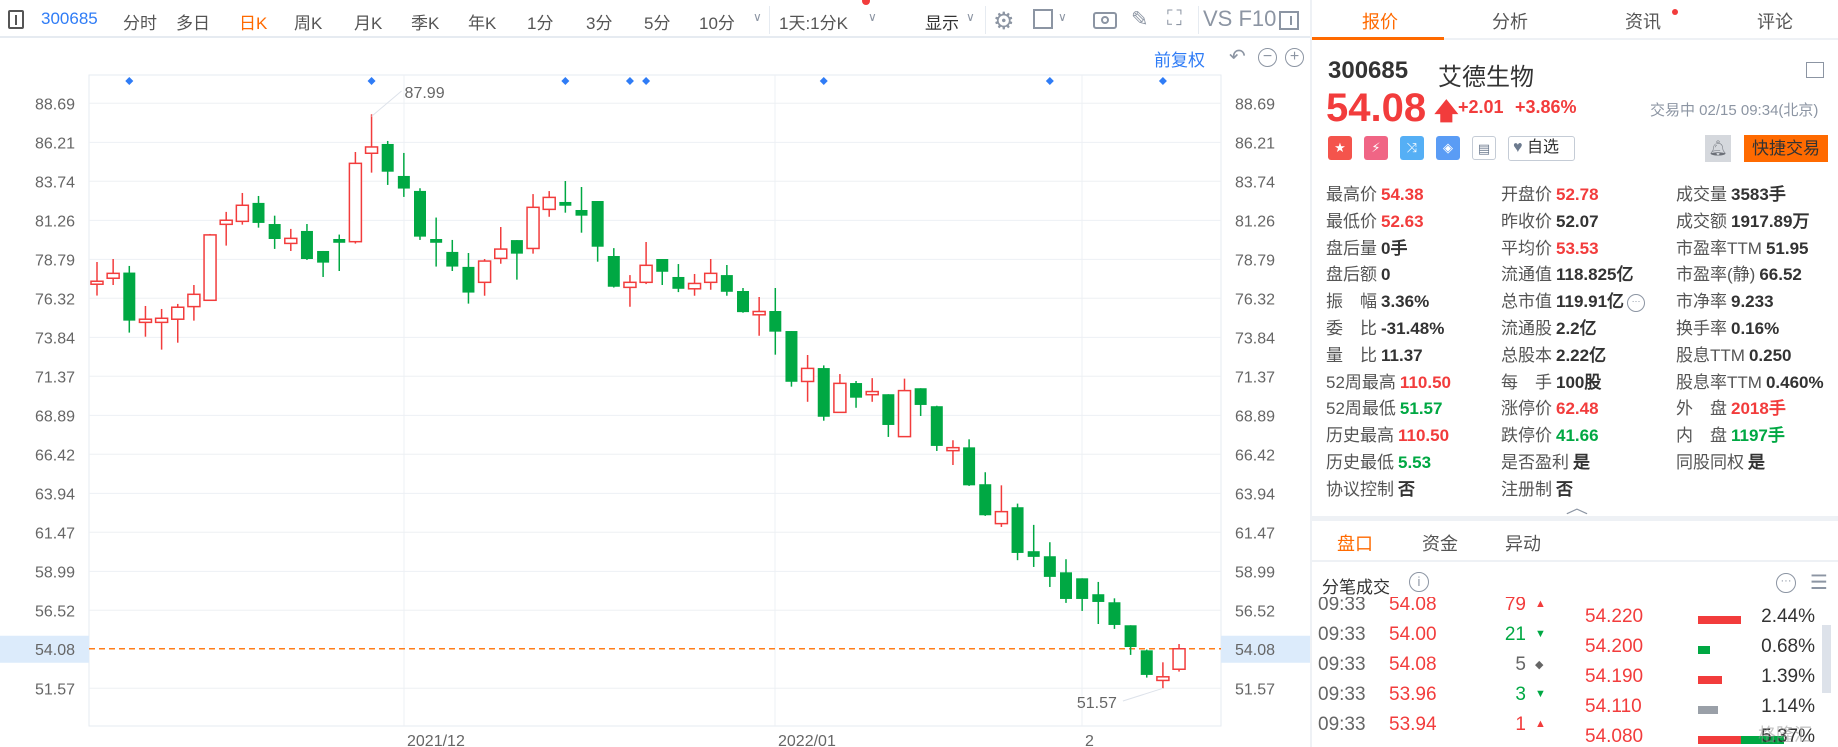 The height and width of the screenshot is (747, 1838). Describe the element at coordinates (1402, 194) in the screenshot. I see `stat-value: 54.38` at that location.